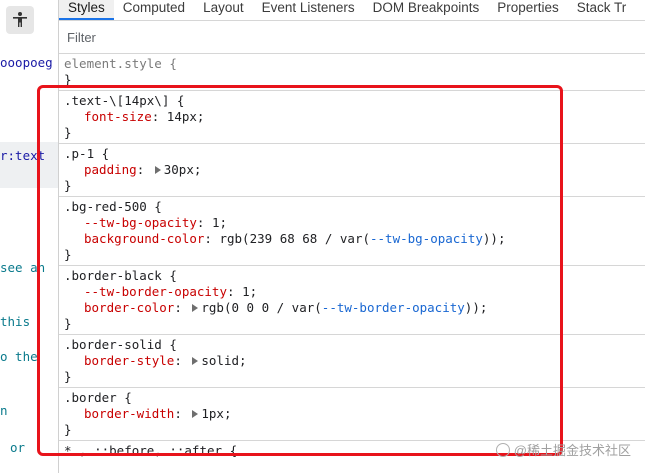 This screenshot has height=473, width=645. What do you see at coordinates (179, 169) in the screenshot?
I see `property-value: 30px` at bounding box center [179, 169].